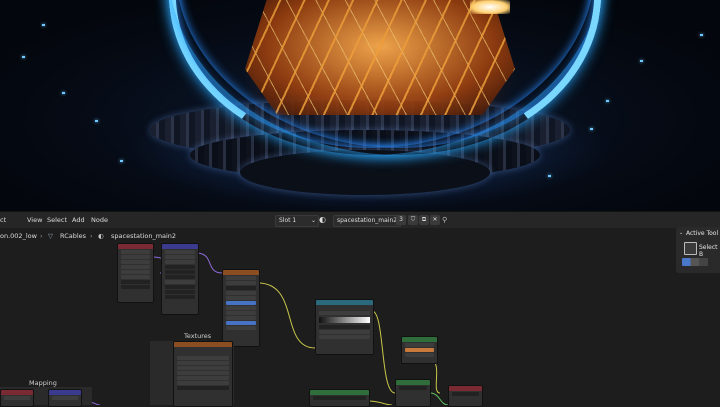  Describe the element at coordinates (690, 248) in the screenshot. I see `select-box-icon` at that location.